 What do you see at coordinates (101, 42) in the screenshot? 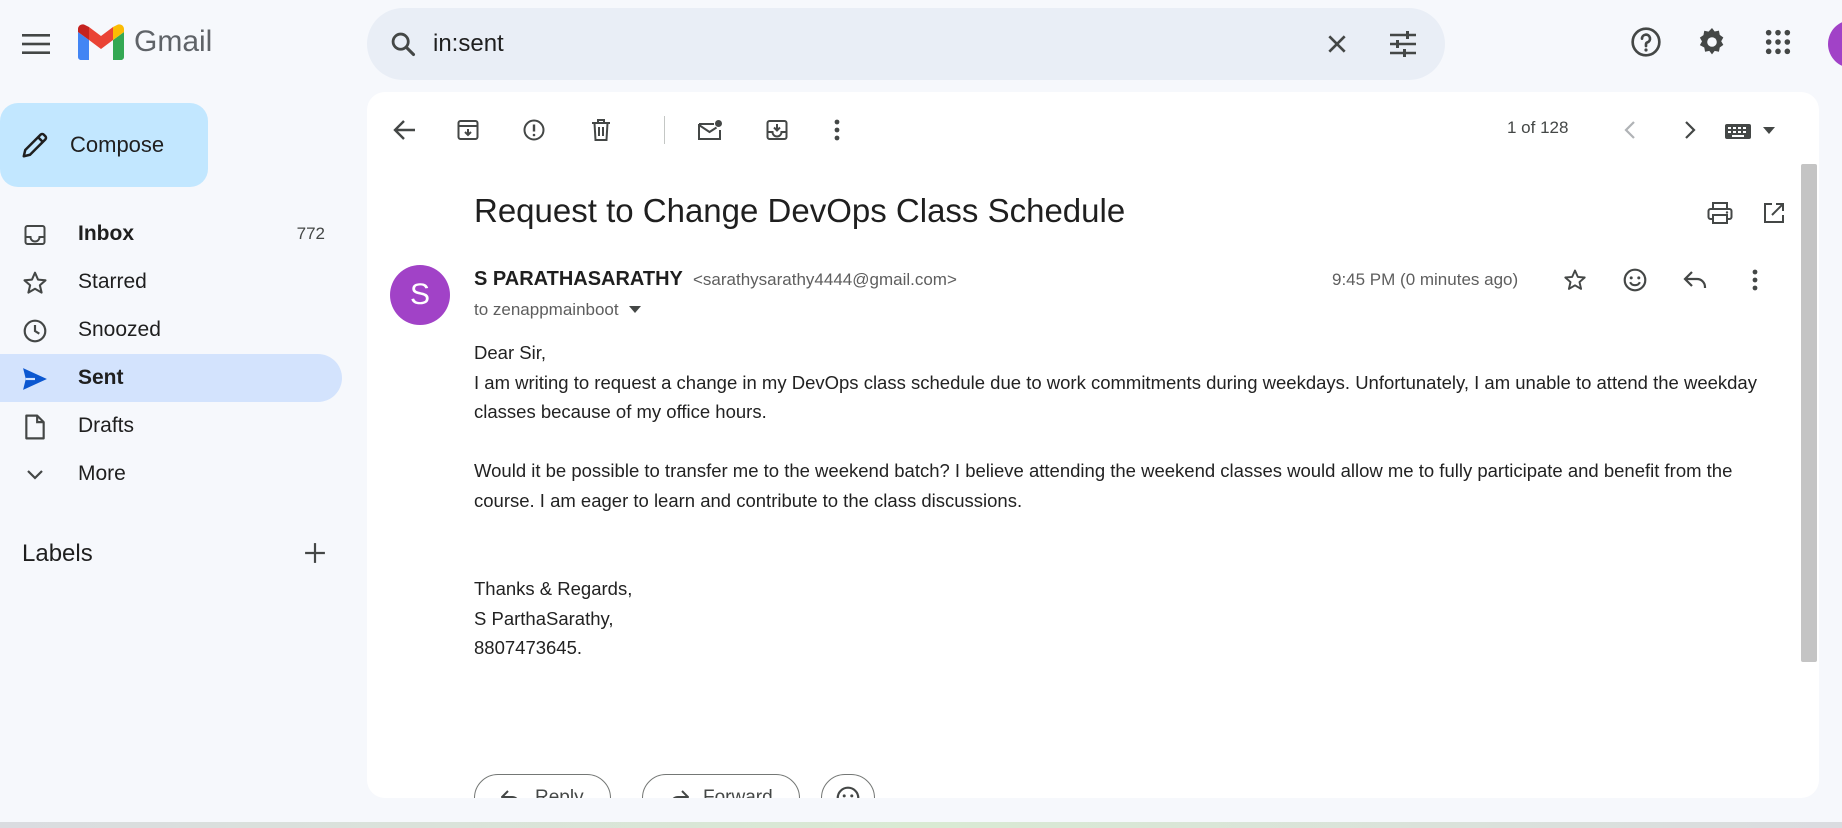
I see `gmail-logo-icon` at bounding box center [101, 42].